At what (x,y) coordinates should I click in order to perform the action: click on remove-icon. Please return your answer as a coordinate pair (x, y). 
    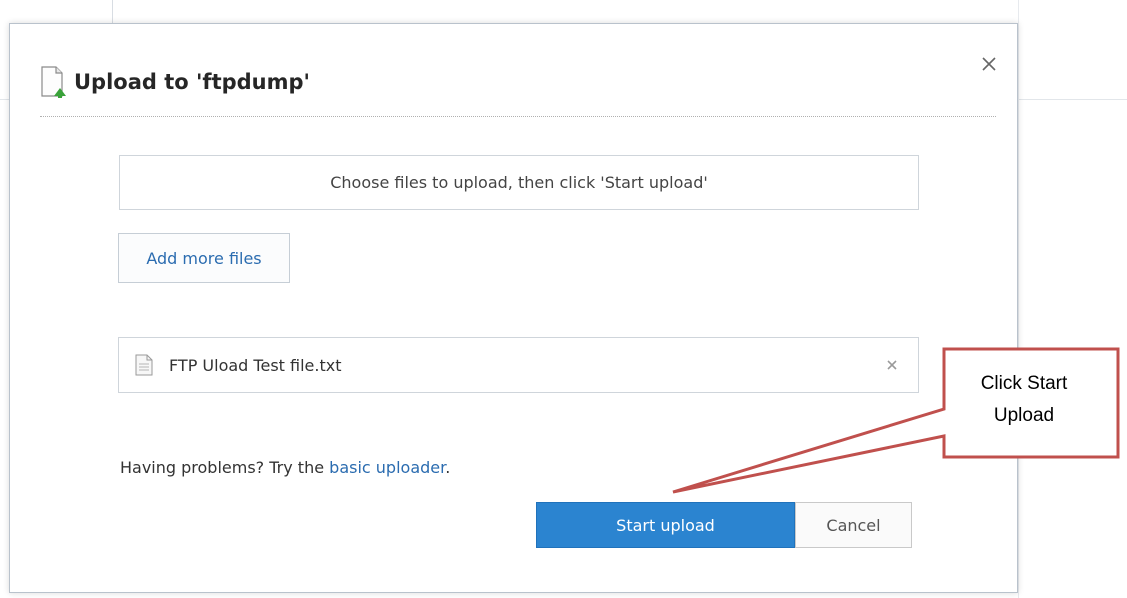
    Looking at the image, I should click on (892, 365).